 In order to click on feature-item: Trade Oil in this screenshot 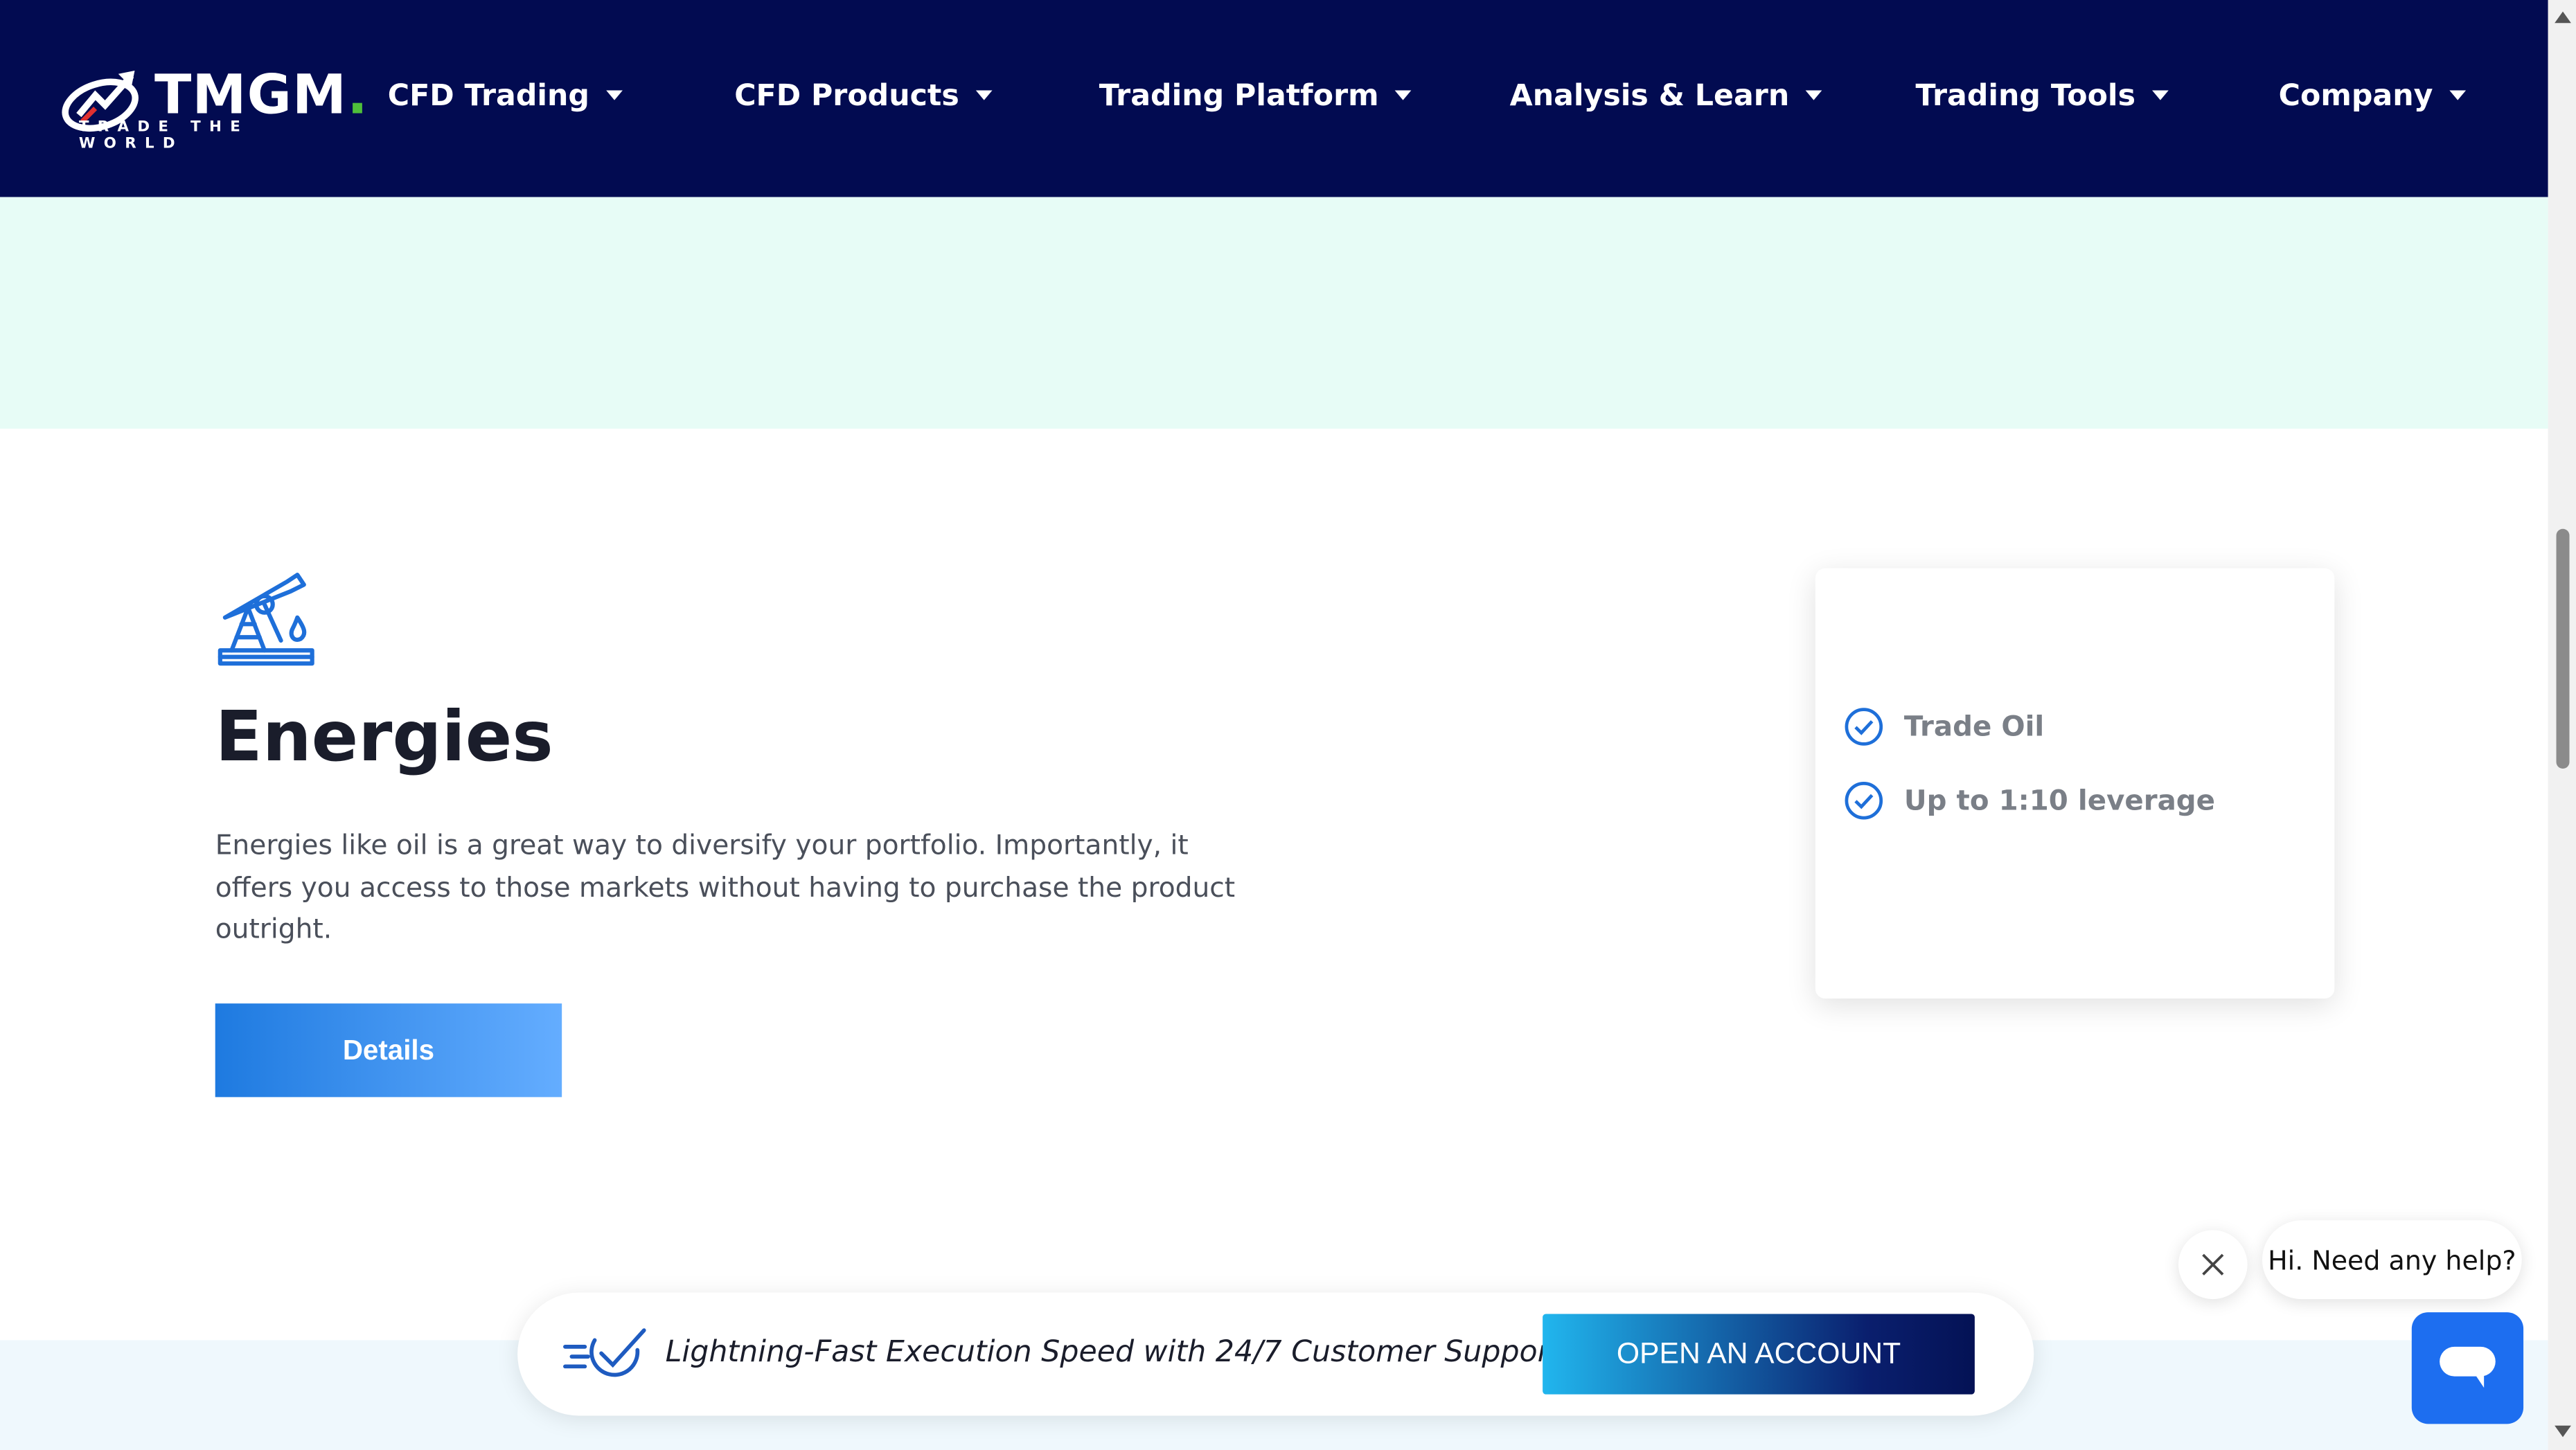, I will do `click(1943, 727)`.